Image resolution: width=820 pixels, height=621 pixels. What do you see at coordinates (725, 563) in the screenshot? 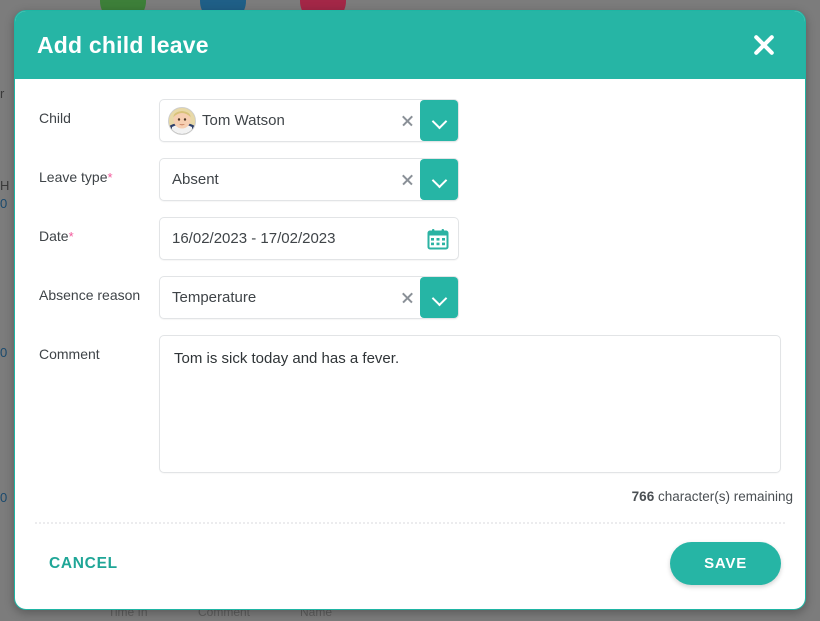
I see `save-button: SAVE` at bounding box center [725, 563].